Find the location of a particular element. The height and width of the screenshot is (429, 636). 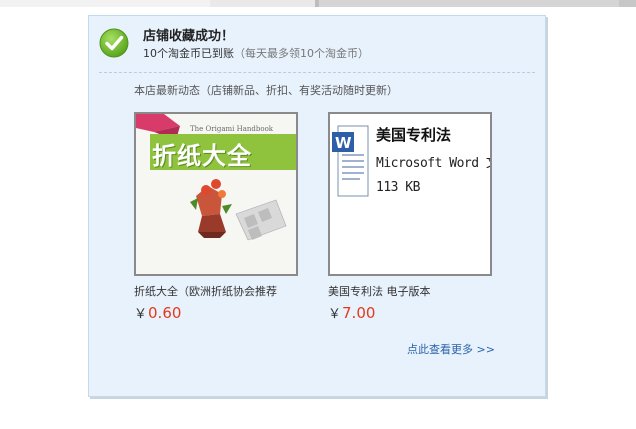

product-thumbnail-patent-law: W 美国专利法 Microsoft Word 文档 113 KB is located at coordinates (410, 194).